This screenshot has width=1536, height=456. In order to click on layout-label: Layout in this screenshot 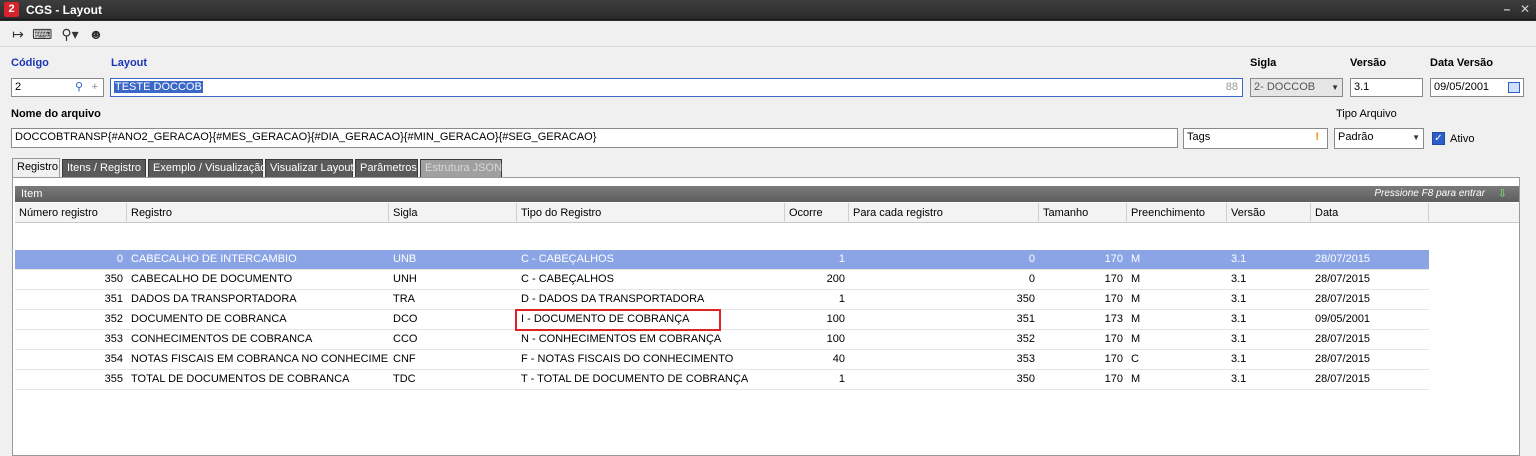, I will do `click(129, 63)`.